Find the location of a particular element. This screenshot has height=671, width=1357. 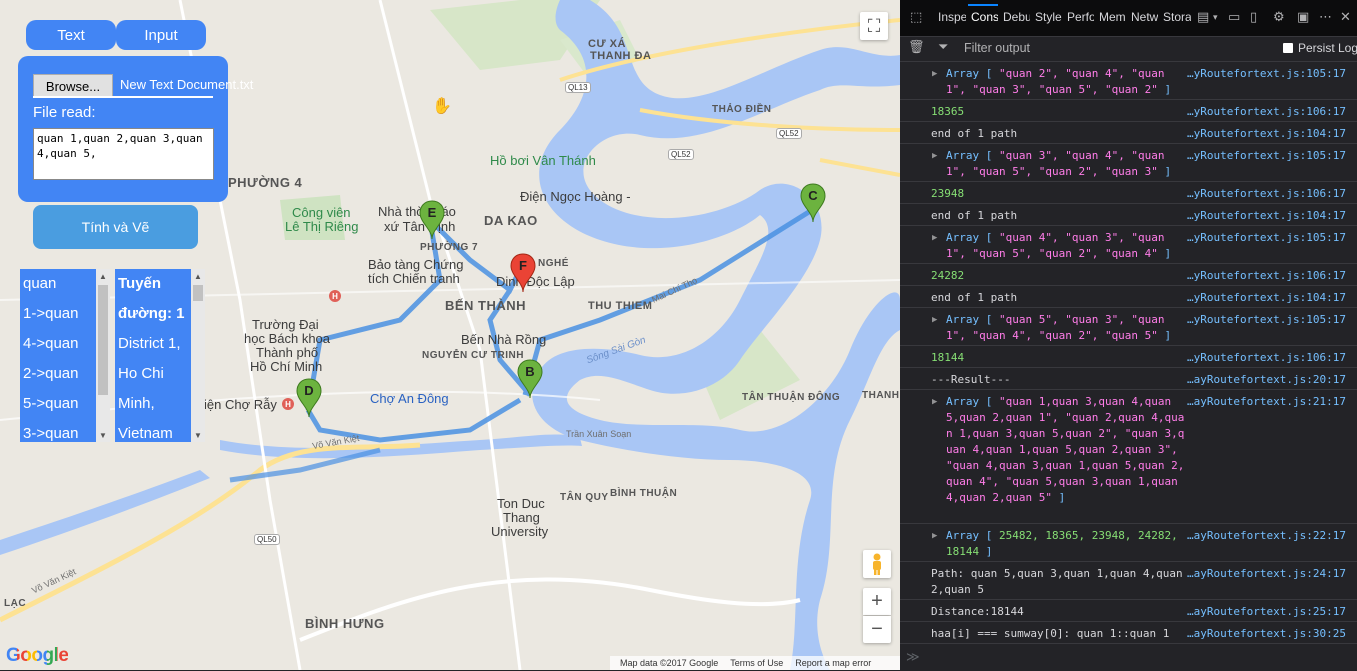

tab-debugger: Debu is located at coordinates (1016, 17).